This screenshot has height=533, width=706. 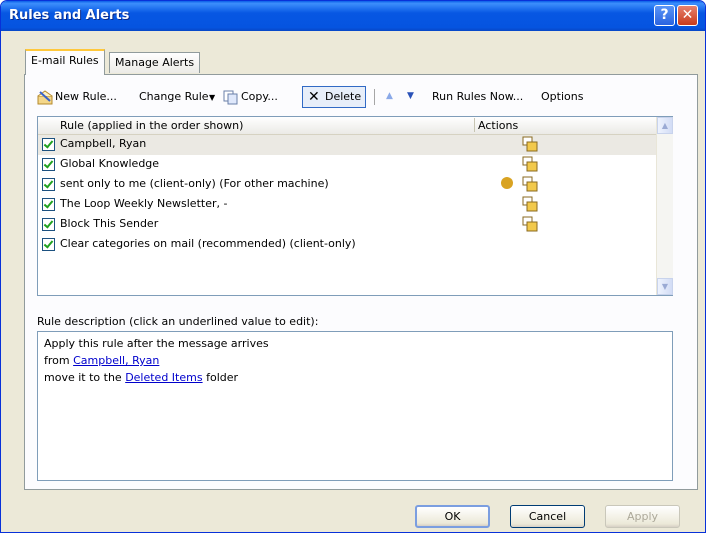 What do you see at coordinates (347, 165) in the screenshot?
I see `rule-row: Global Knowledge` at bounding box center [347, 165].